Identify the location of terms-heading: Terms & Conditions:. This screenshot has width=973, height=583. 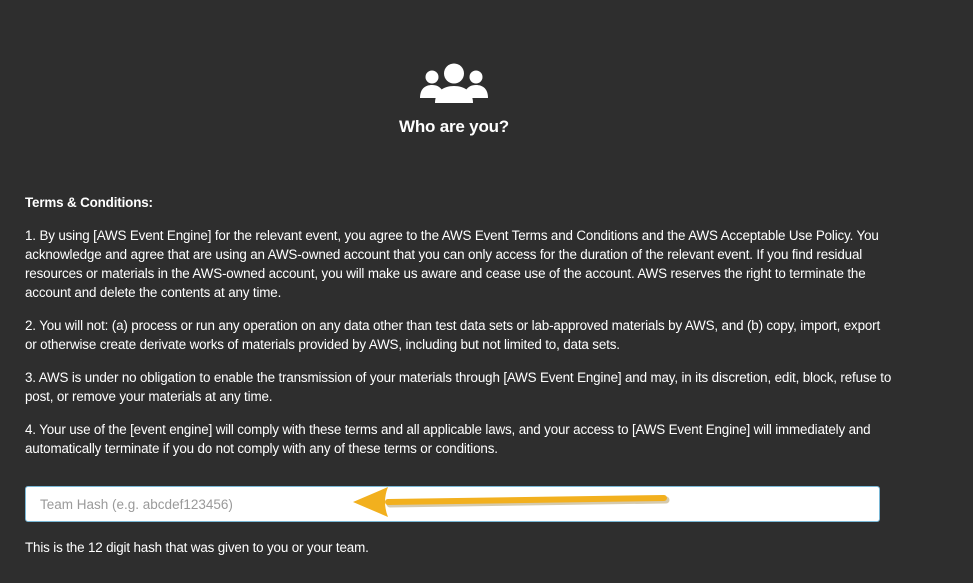
(89, 202).